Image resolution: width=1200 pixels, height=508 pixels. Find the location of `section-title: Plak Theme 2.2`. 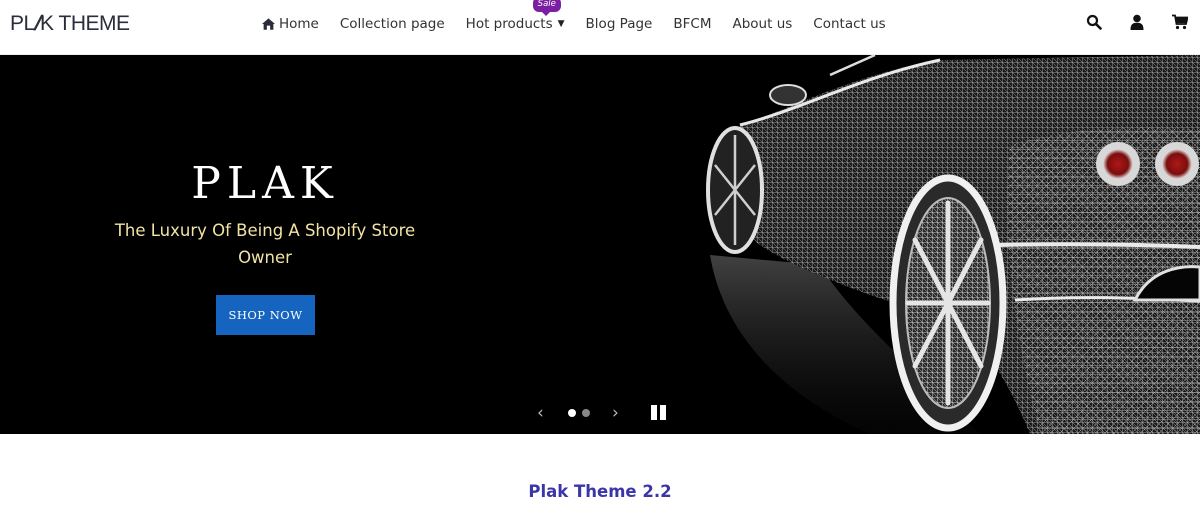

section-title: Plak Theme 2.2 is located at coordinates (600, 491).